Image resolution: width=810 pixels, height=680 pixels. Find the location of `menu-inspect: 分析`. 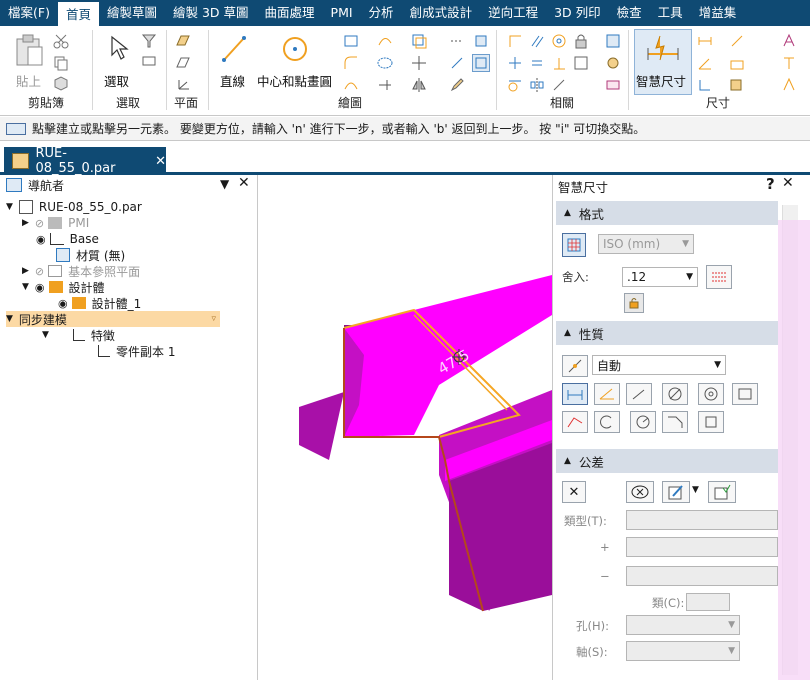

menu-inspect: 分析 is located at coordinates (381, 13).